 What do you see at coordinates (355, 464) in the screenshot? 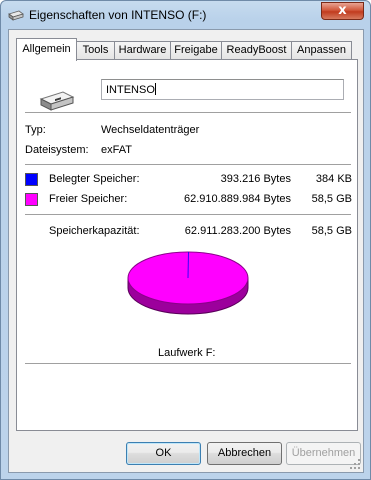
I see `resize-grip-icon` at bounding box center [355, 464].